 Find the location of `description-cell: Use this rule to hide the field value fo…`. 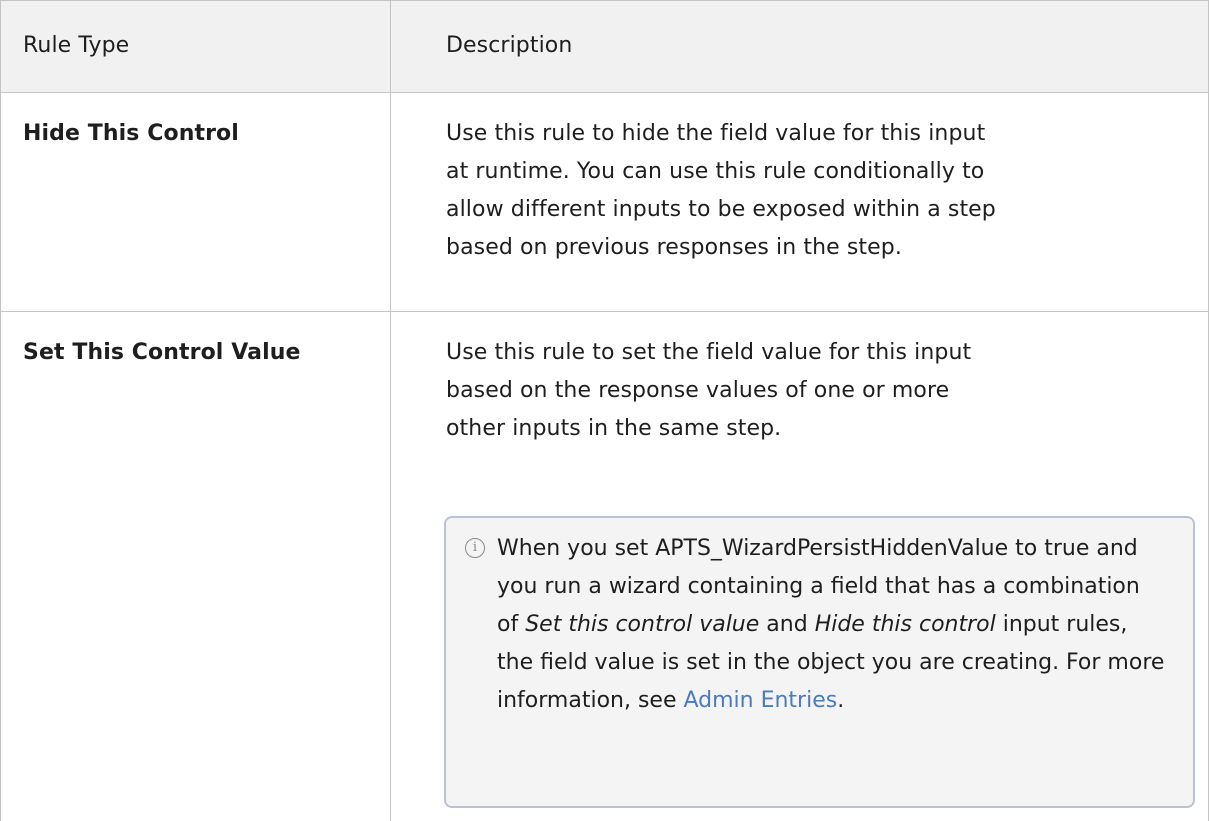

description-cell: Use this rule to hide the field value fo… is located at coordinates (721, 190).